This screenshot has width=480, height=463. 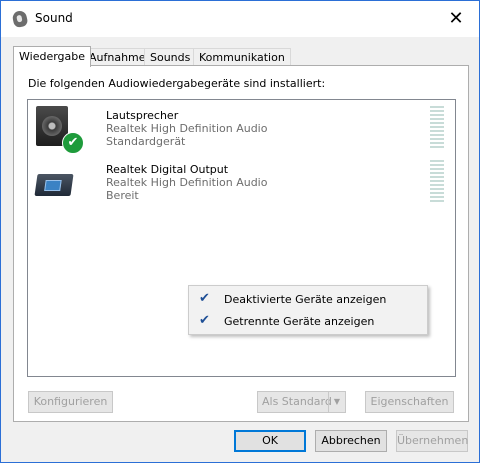 What do you see at coordinates (20, 19) in the screenshot?
I see `sound-app-icon` at bounding box center [20, 19].